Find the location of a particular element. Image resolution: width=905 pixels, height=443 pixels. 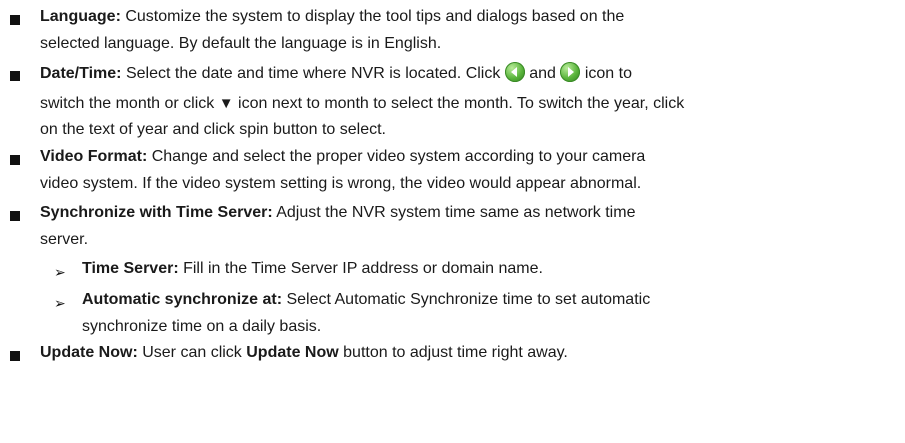

term: Update Now: is located at coordinates (89, 352).